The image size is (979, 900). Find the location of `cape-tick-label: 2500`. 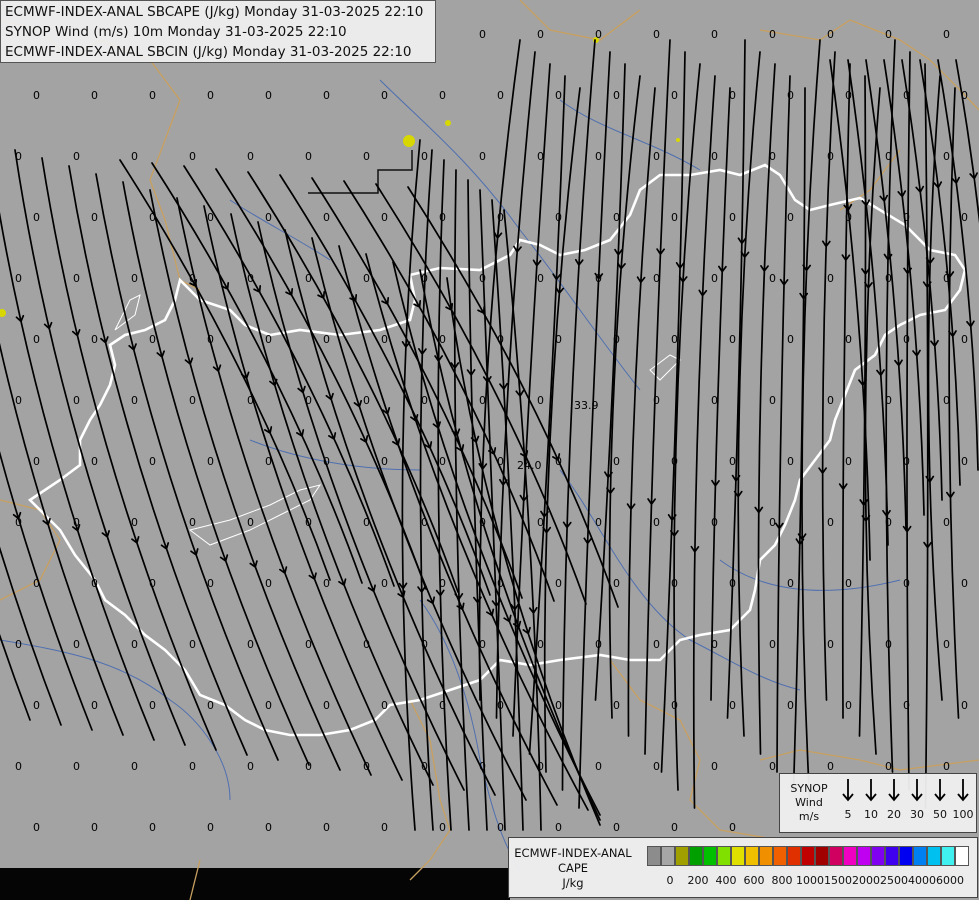

cape-tick-label: 2500 is located at coordinates (894, 880).